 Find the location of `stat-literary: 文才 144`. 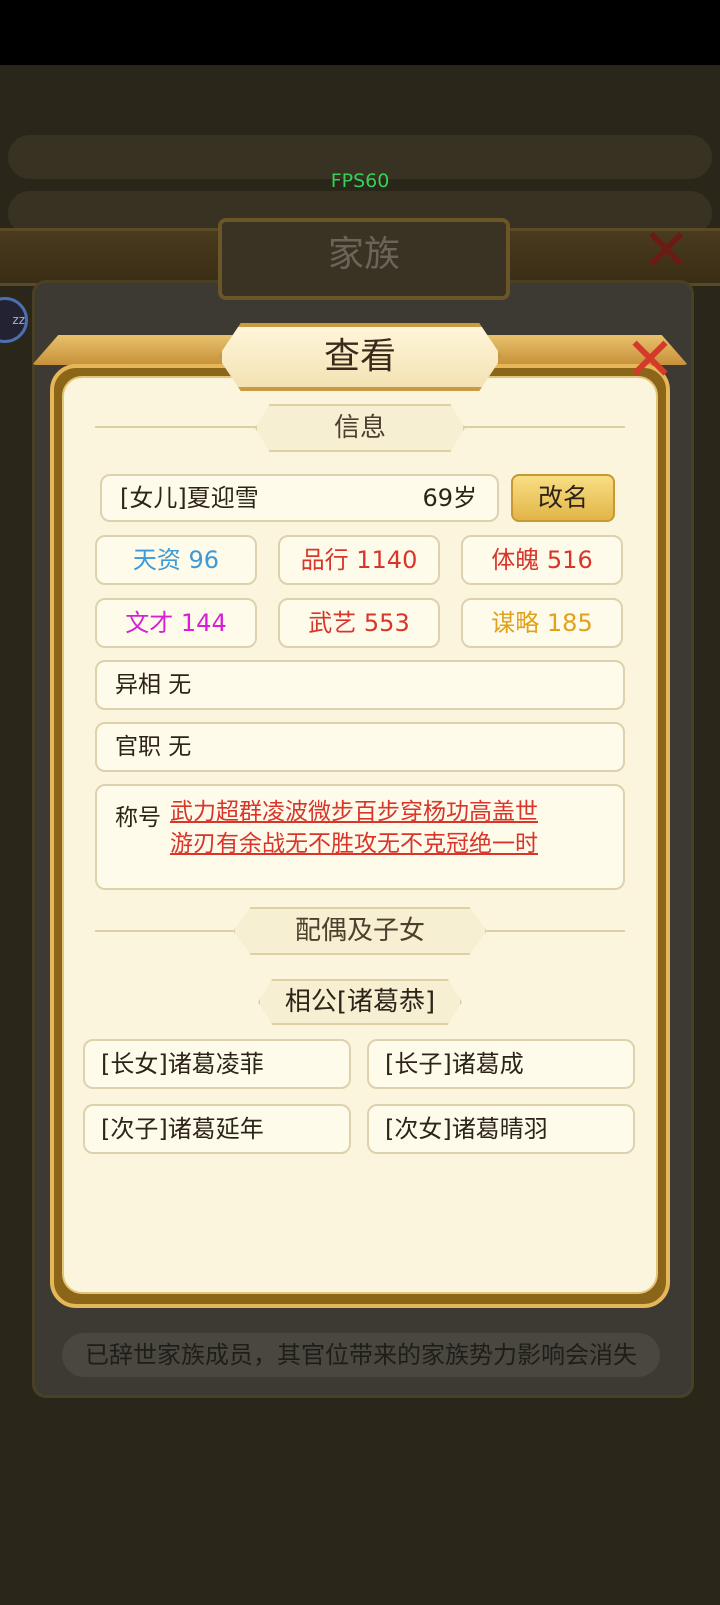

stat-literary: 文才 144 is located at coordinates (176, 623).